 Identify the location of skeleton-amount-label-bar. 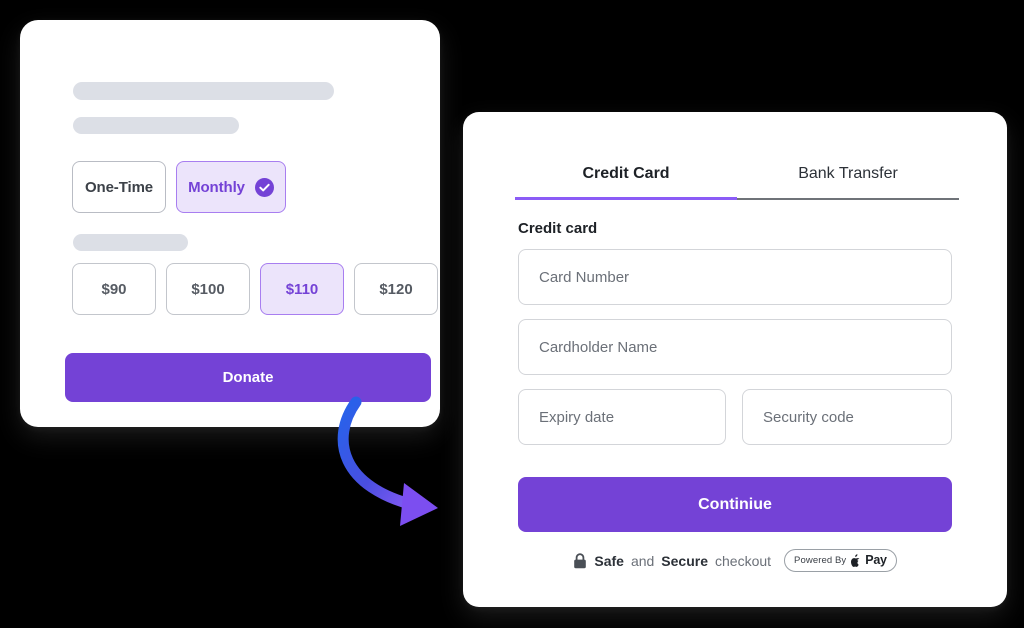
(130, 242).